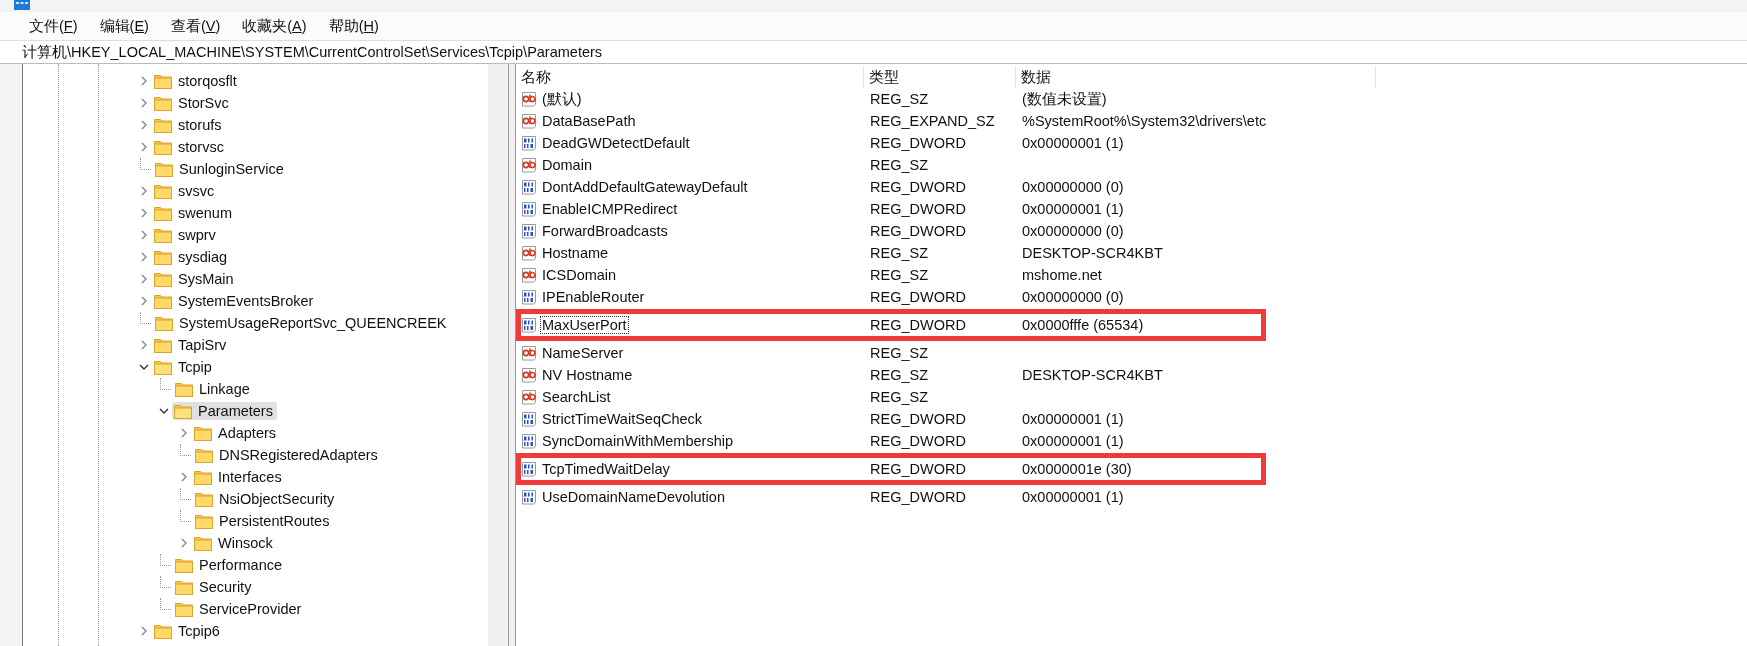 This screenshot has width=1747, height=646. I want to click on tree-item: StorSvc, so click(193, 103).